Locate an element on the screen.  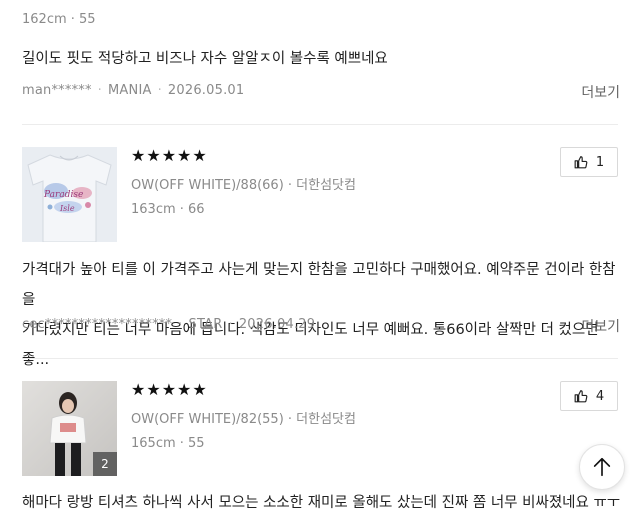
review-option: OW(OFF WHITE)/88(66) · 더한섬닷컴 is located at coordinates (243, 185).